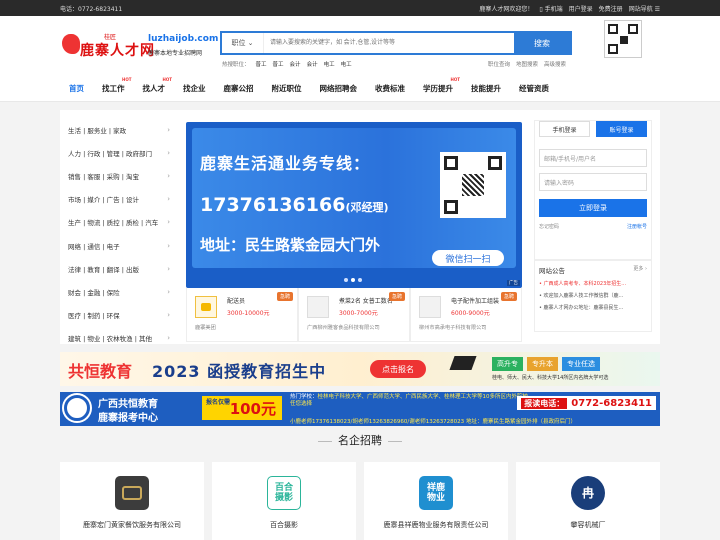  I want to click on company-card: 鹿寨宏门黄家餐饮服务有限公司, so click(132, 501).